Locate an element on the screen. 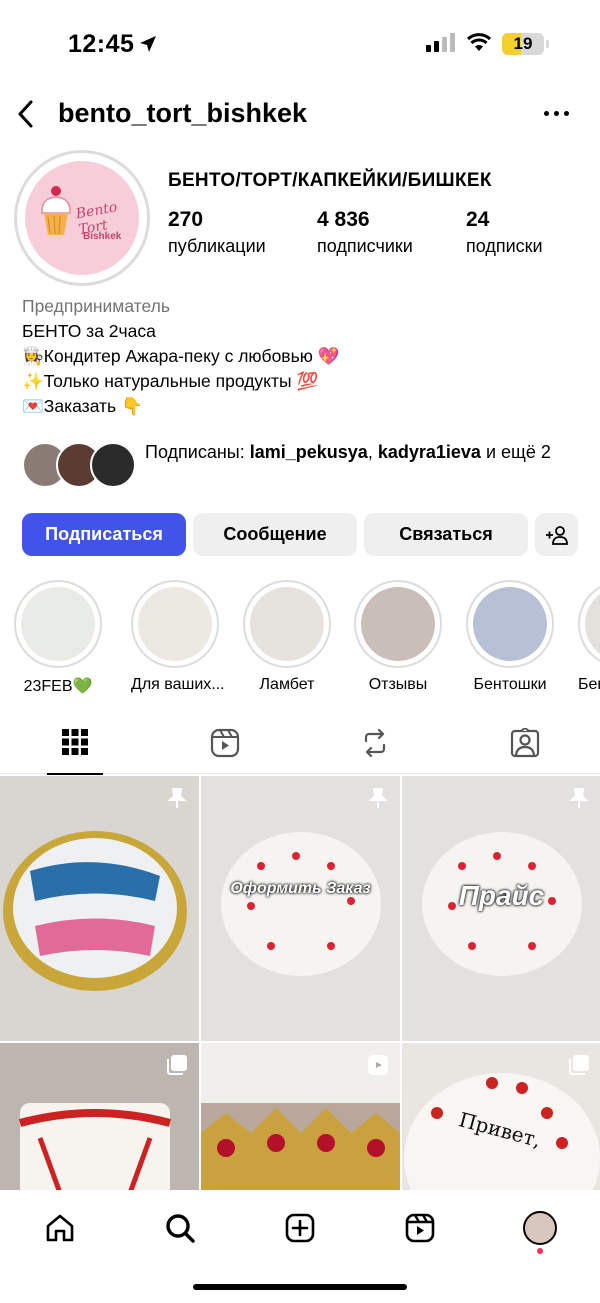 This screenshot has height=1303, width=600. highlight-item: Бентошки is located at coordinates (510, 637).